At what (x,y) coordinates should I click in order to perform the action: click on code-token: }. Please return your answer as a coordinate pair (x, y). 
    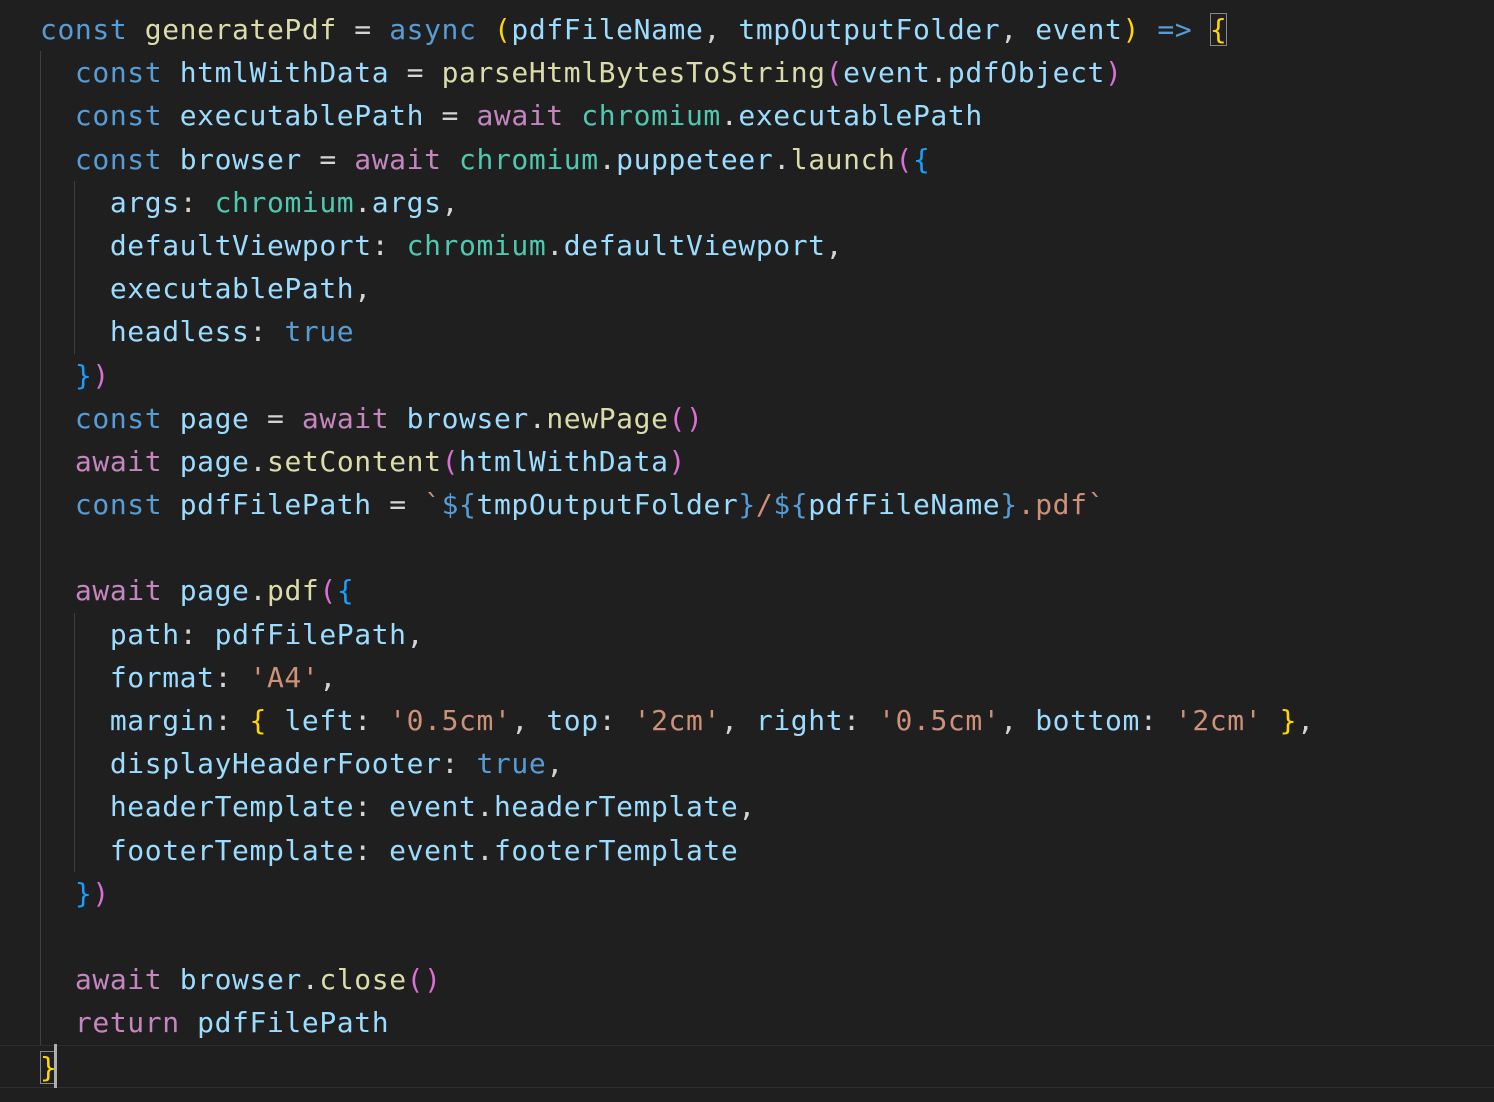
    Looking at the image, I should click on (83, 375).